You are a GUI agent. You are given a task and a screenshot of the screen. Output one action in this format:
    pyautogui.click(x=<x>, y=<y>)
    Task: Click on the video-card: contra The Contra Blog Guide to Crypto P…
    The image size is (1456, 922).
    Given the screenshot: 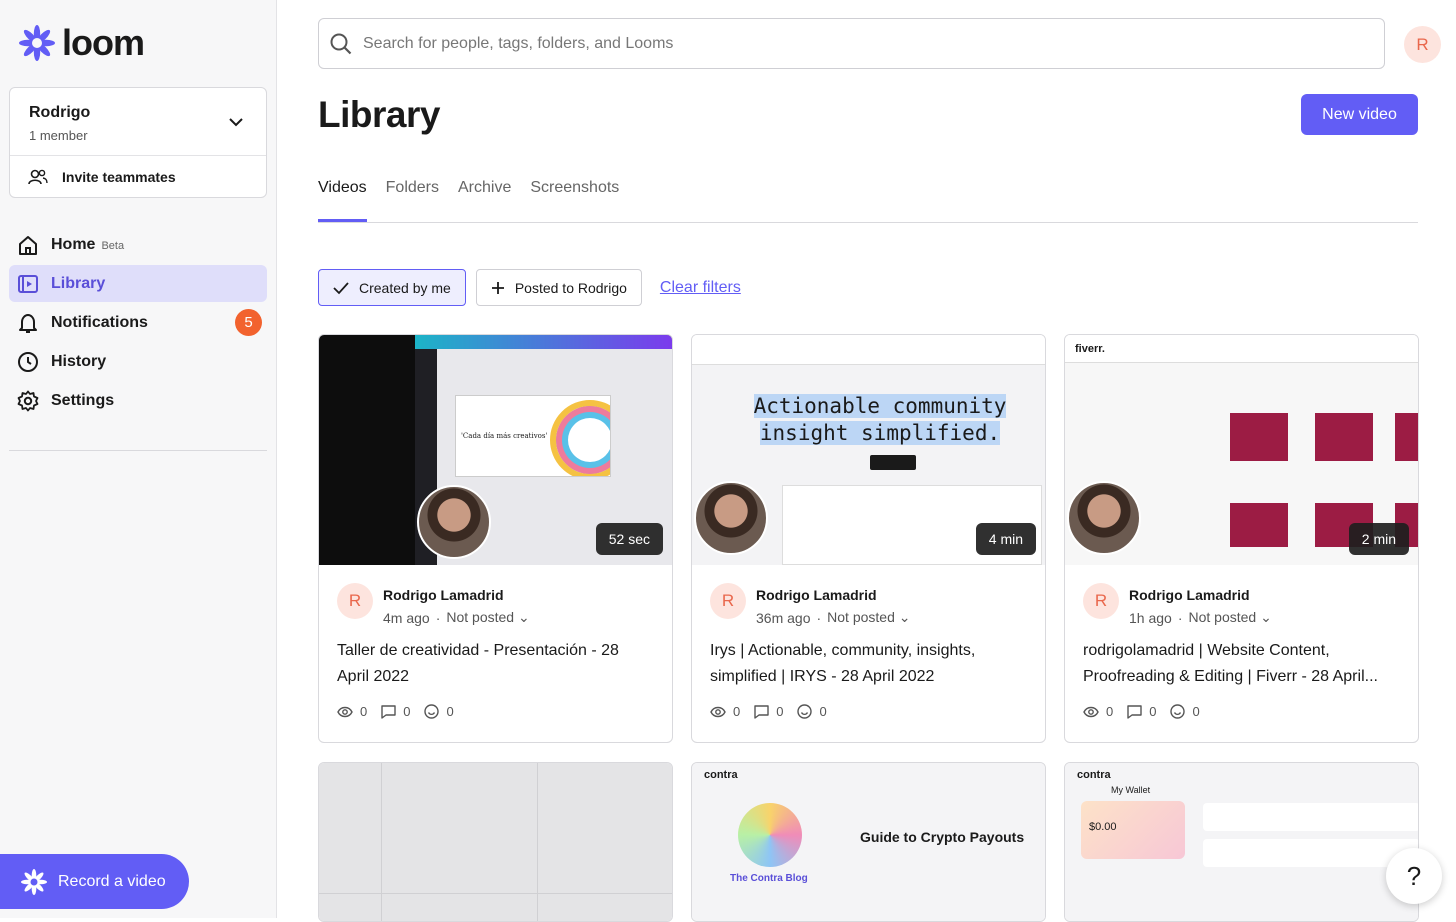 What is the action you would take?
    pyautogui.click(x=868, y=842)
    